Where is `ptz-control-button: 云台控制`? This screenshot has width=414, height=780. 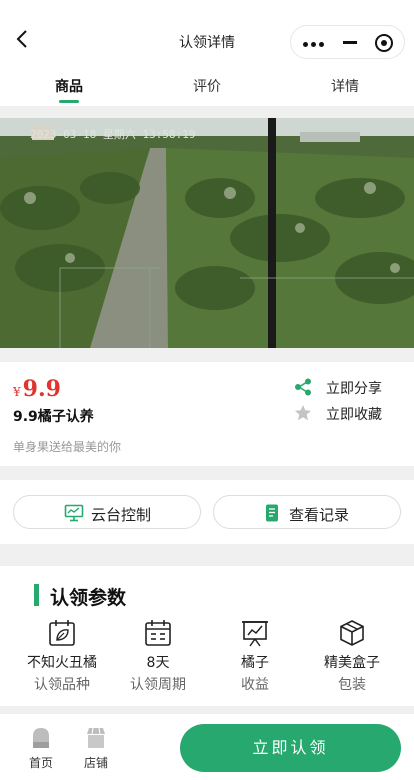
ptz-control-button: 云台控制 is located at coordinates (107, 512).